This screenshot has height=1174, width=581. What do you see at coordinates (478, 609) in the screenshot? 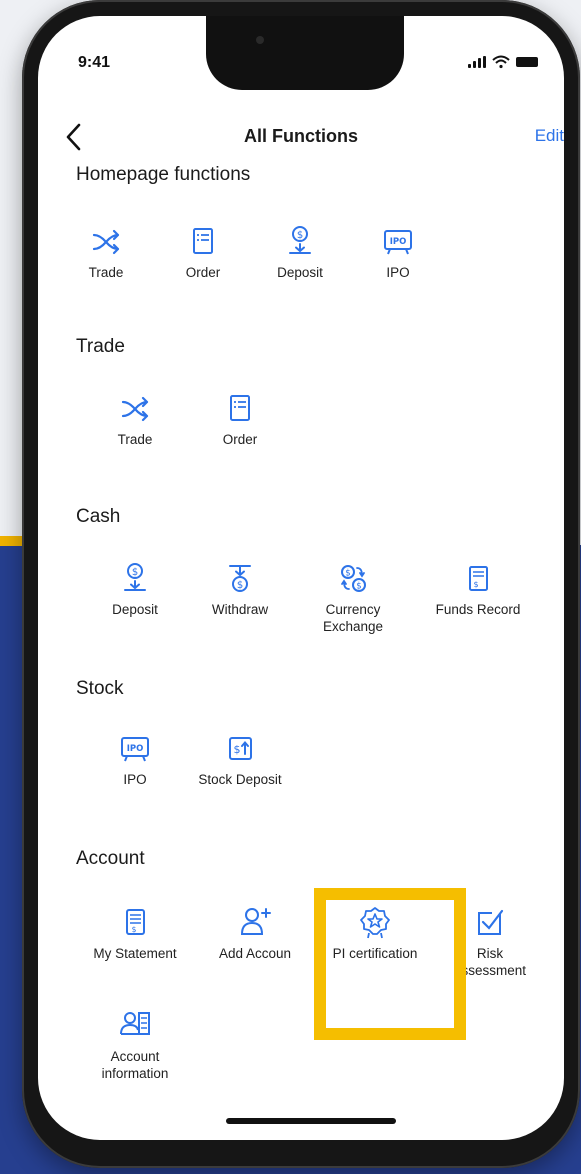
I see `item-label: Funds Record` at bounding box center [478, 609].